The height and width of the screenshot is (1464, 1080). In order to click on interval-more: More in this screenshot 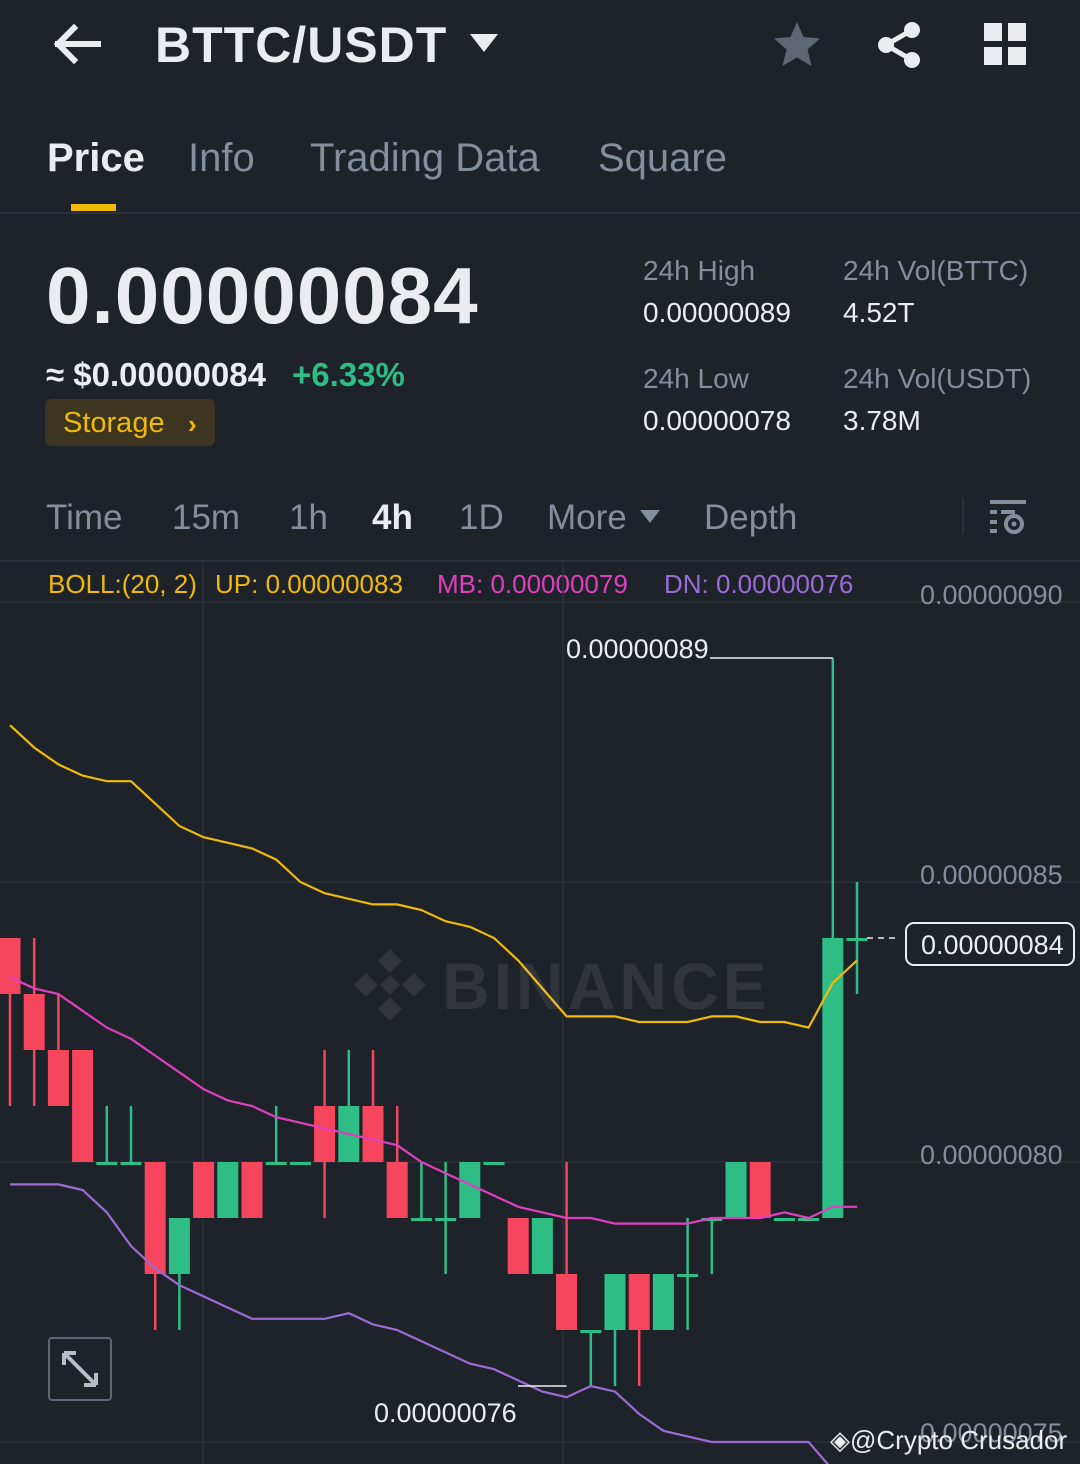, I will do `click(587, 518)`.